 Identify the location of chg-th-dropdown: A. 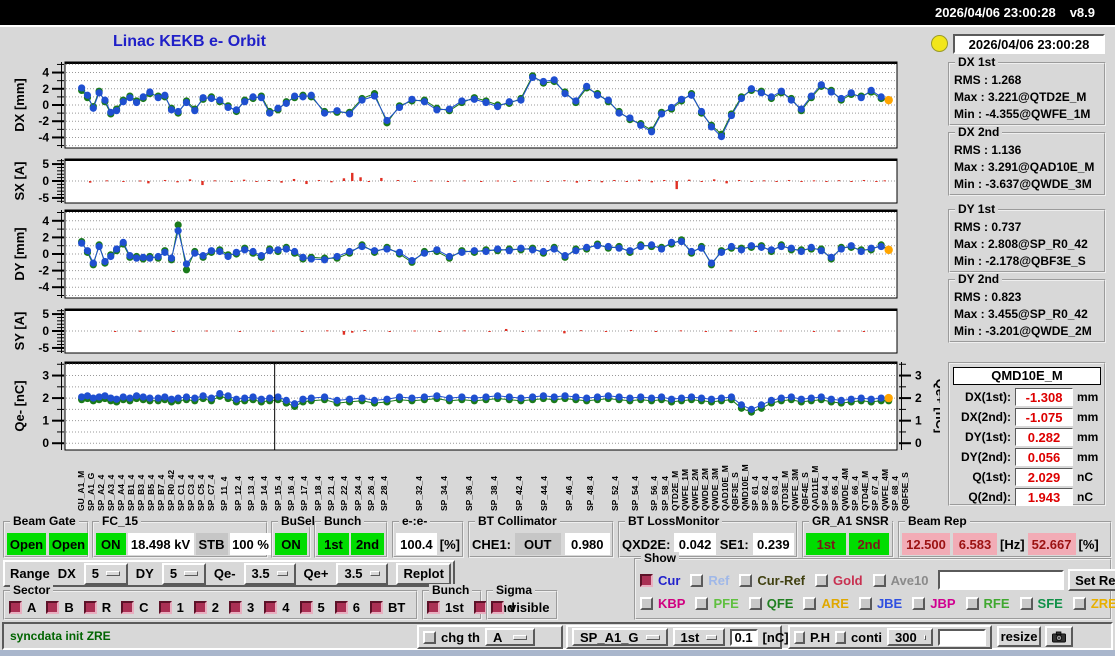
(510, 637).